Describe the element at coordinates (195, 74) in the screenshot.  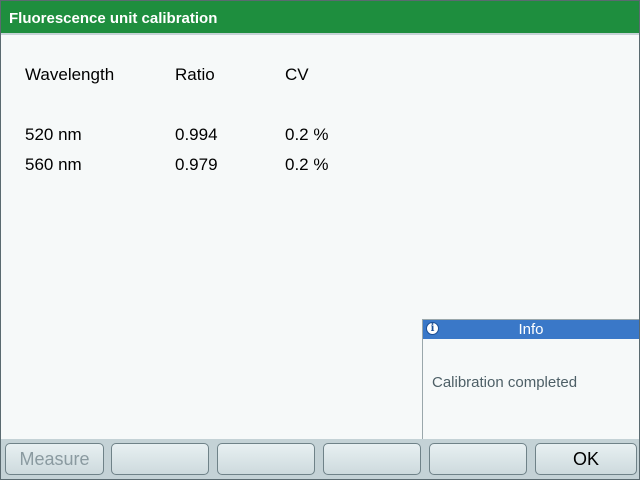
I see `header-ratio: Ratio` at that location.